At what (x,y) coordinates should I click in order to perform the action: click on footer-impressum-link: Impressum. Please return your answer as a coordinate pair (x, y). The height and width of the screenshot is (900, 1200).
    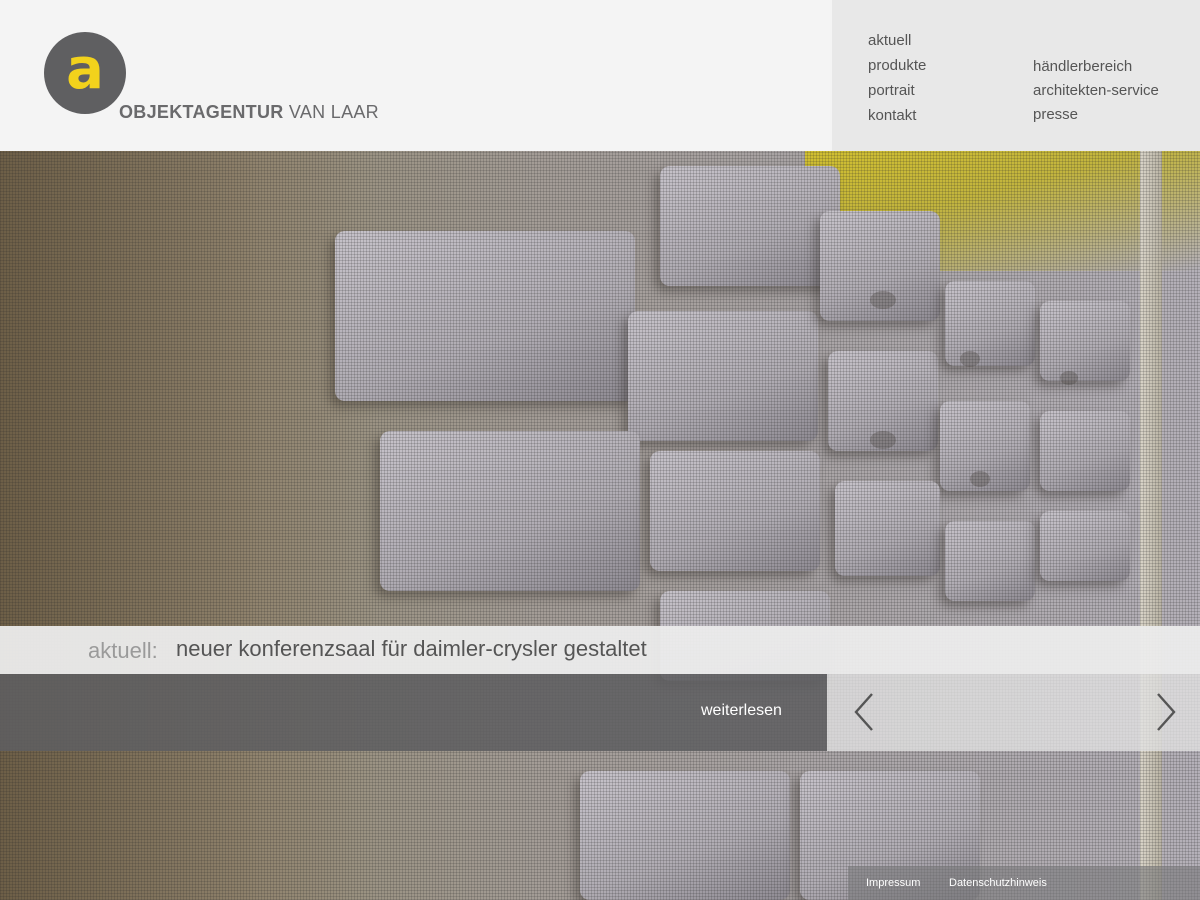
    Looking at the image, I should click on (893, 883).